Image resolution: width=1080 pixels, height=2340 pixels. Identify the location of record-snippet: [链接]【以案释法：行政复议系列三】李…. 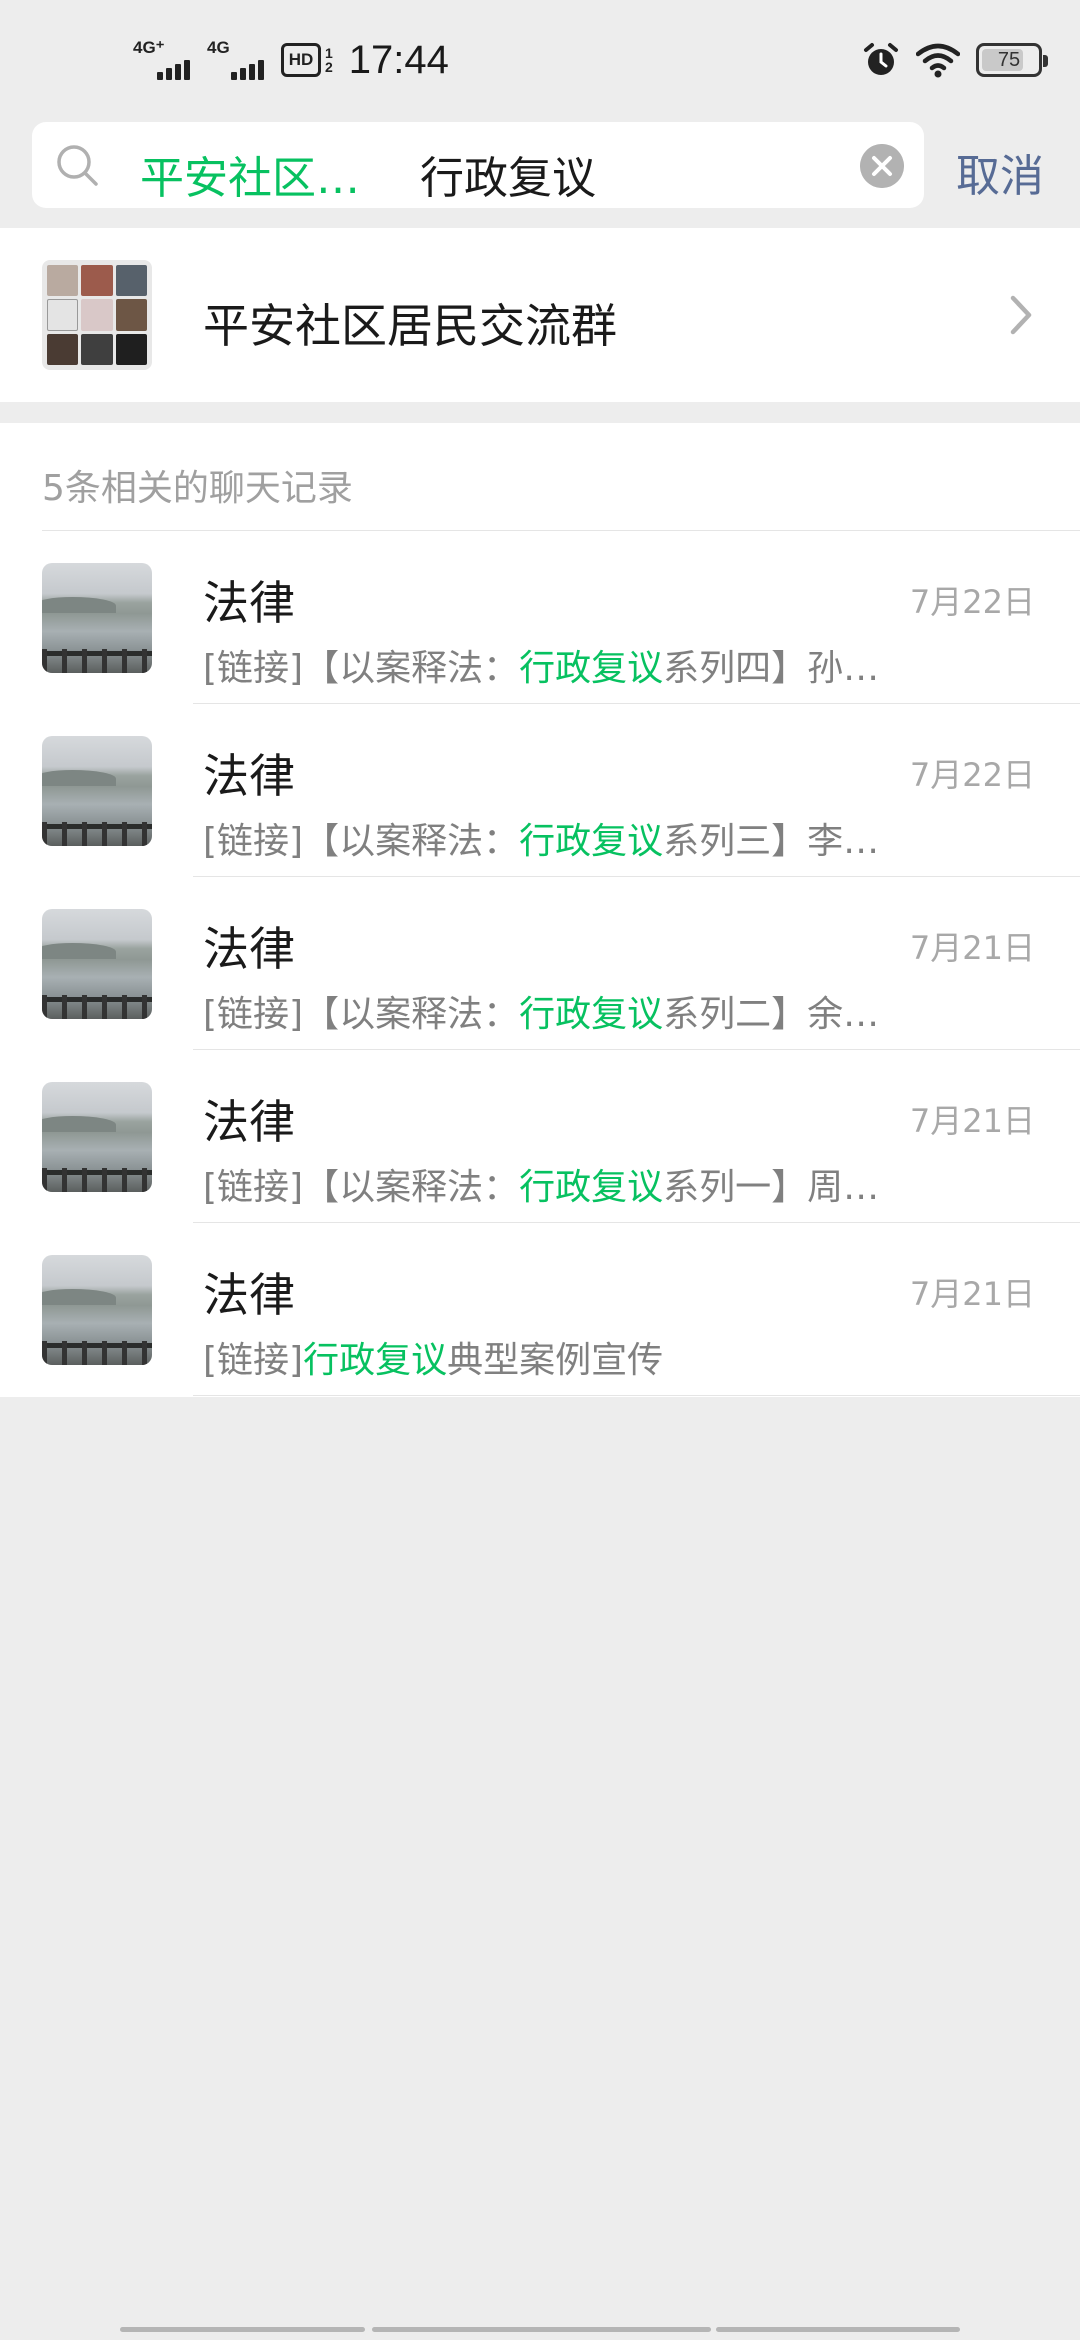
(541, 838).